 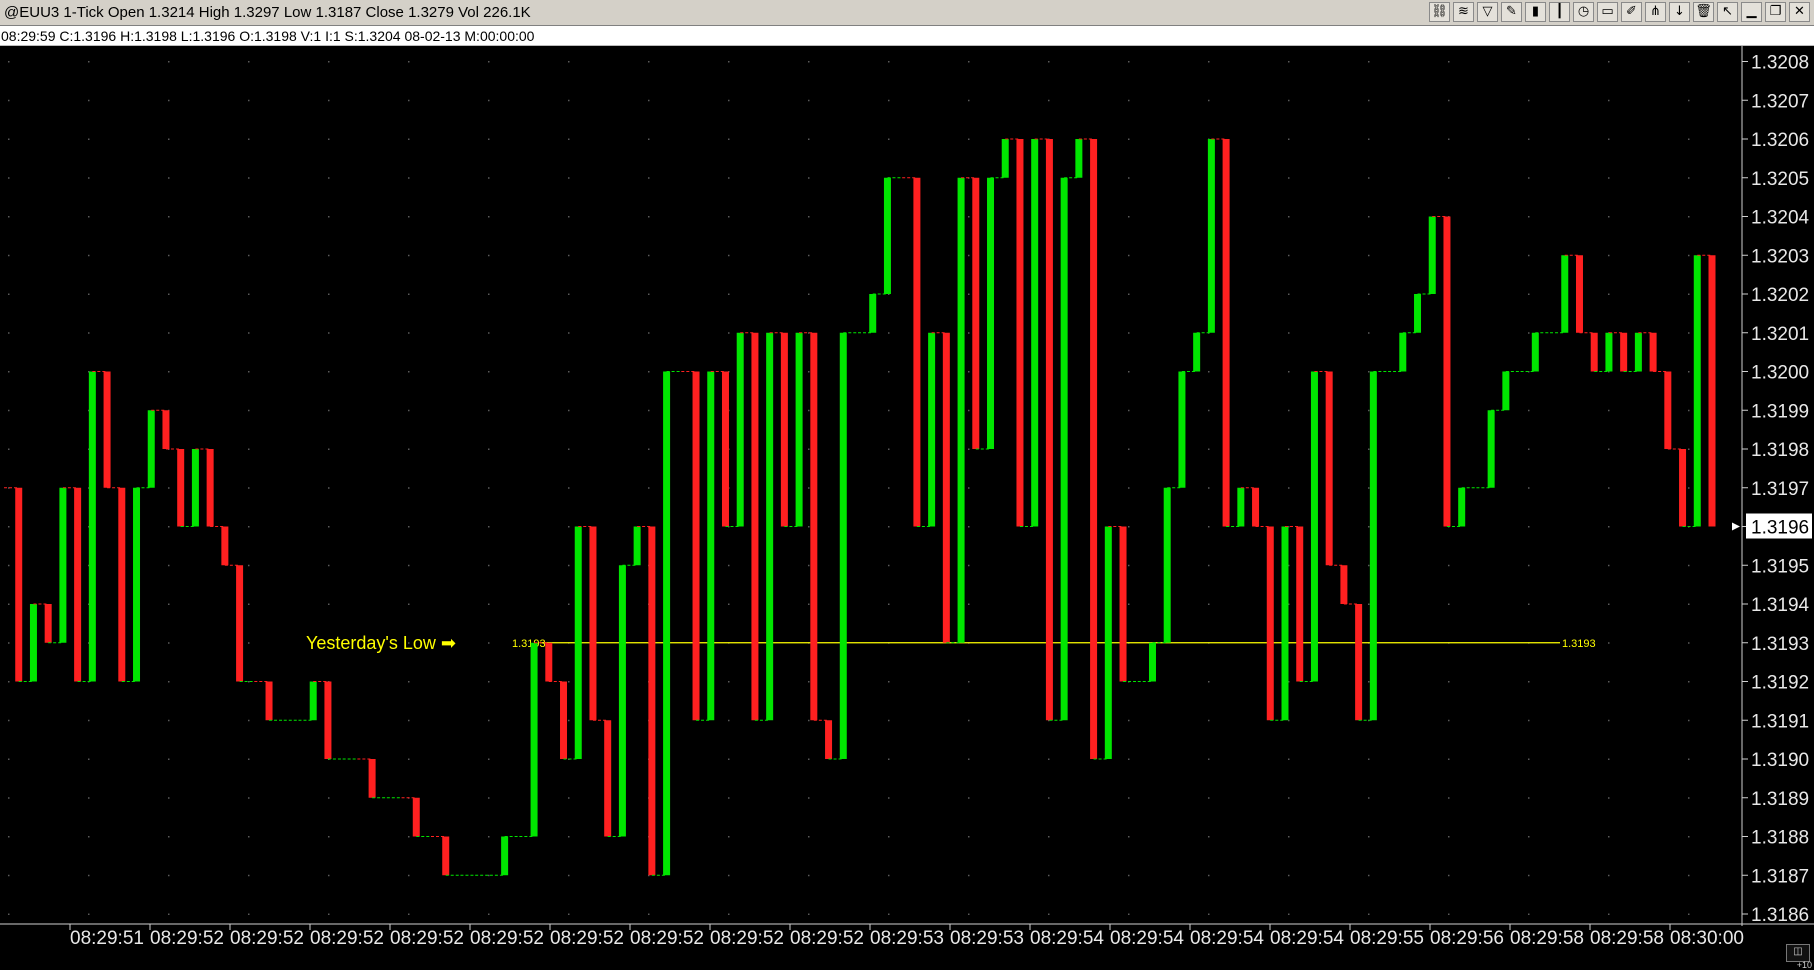 What do you see at coordinates (1631, 12) in the screenshot?
I see `brush-icon: ✐` at bounding box center [1631, 12].